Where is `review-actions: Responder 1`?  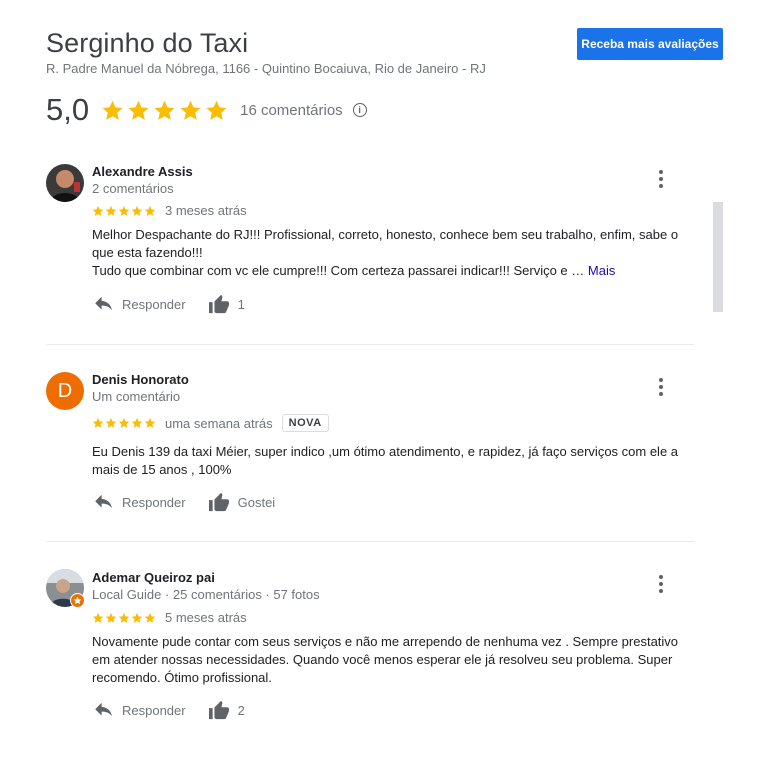
review-actions: Responder 1 is located at coordinates (169, 304).